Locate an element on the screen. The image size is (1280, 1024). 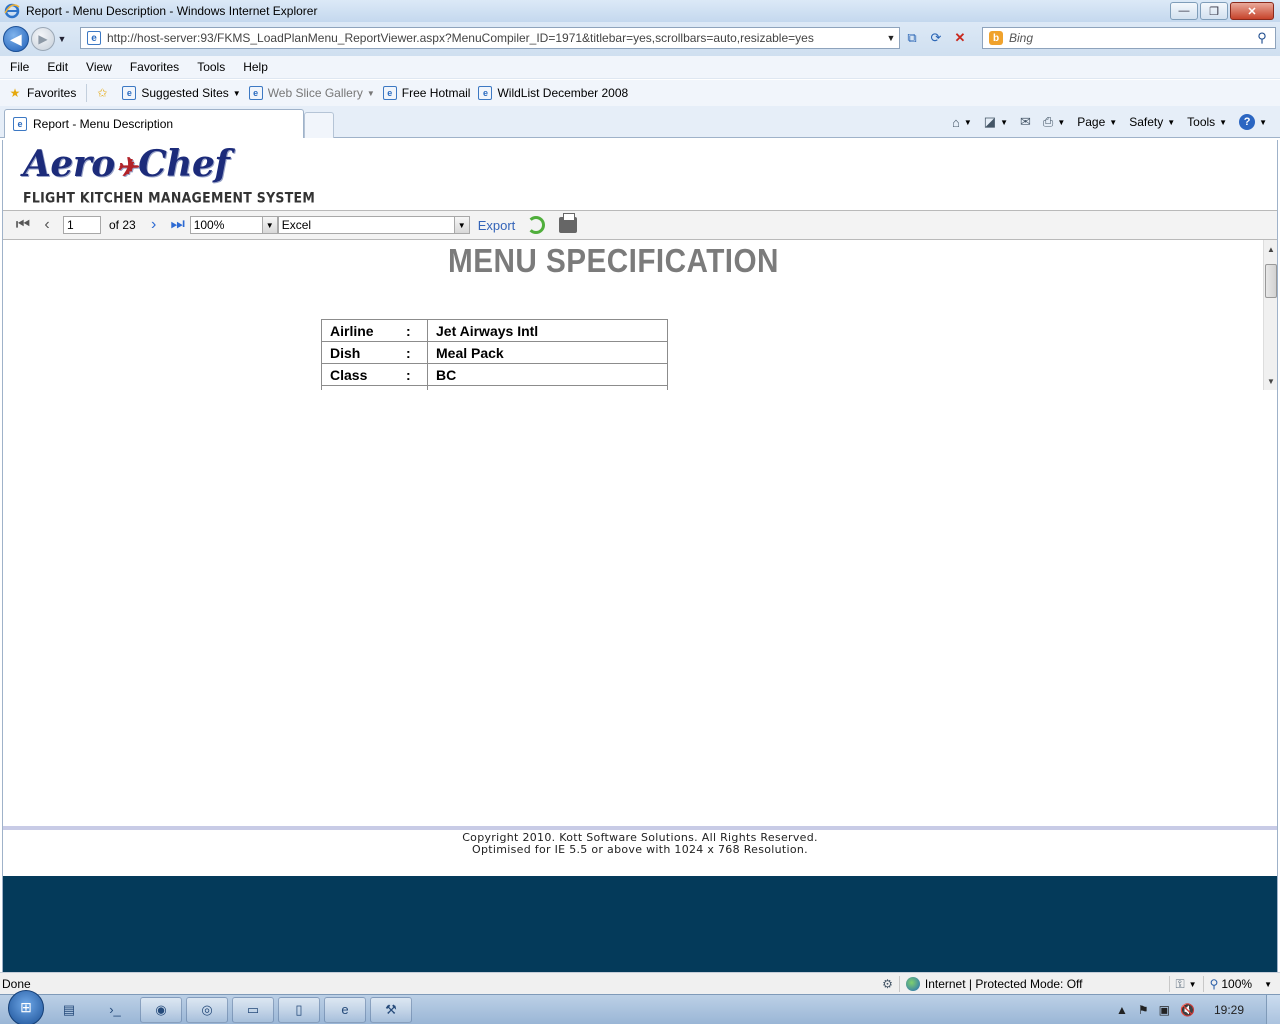
volume-muted-icon: 🔇 is located at coordinates (1187, 1010).